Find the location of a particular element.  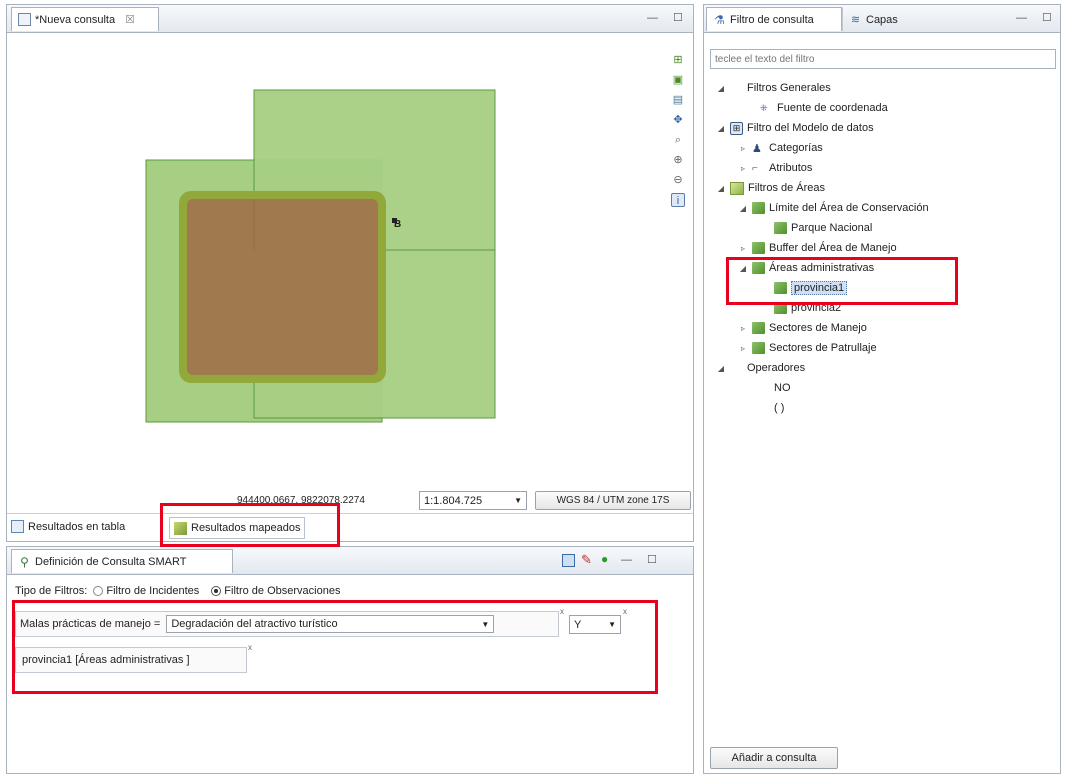

tree-item-fuente-coordenada: ⁜ Fuente de coordenada is located at coordinates (824, 108).